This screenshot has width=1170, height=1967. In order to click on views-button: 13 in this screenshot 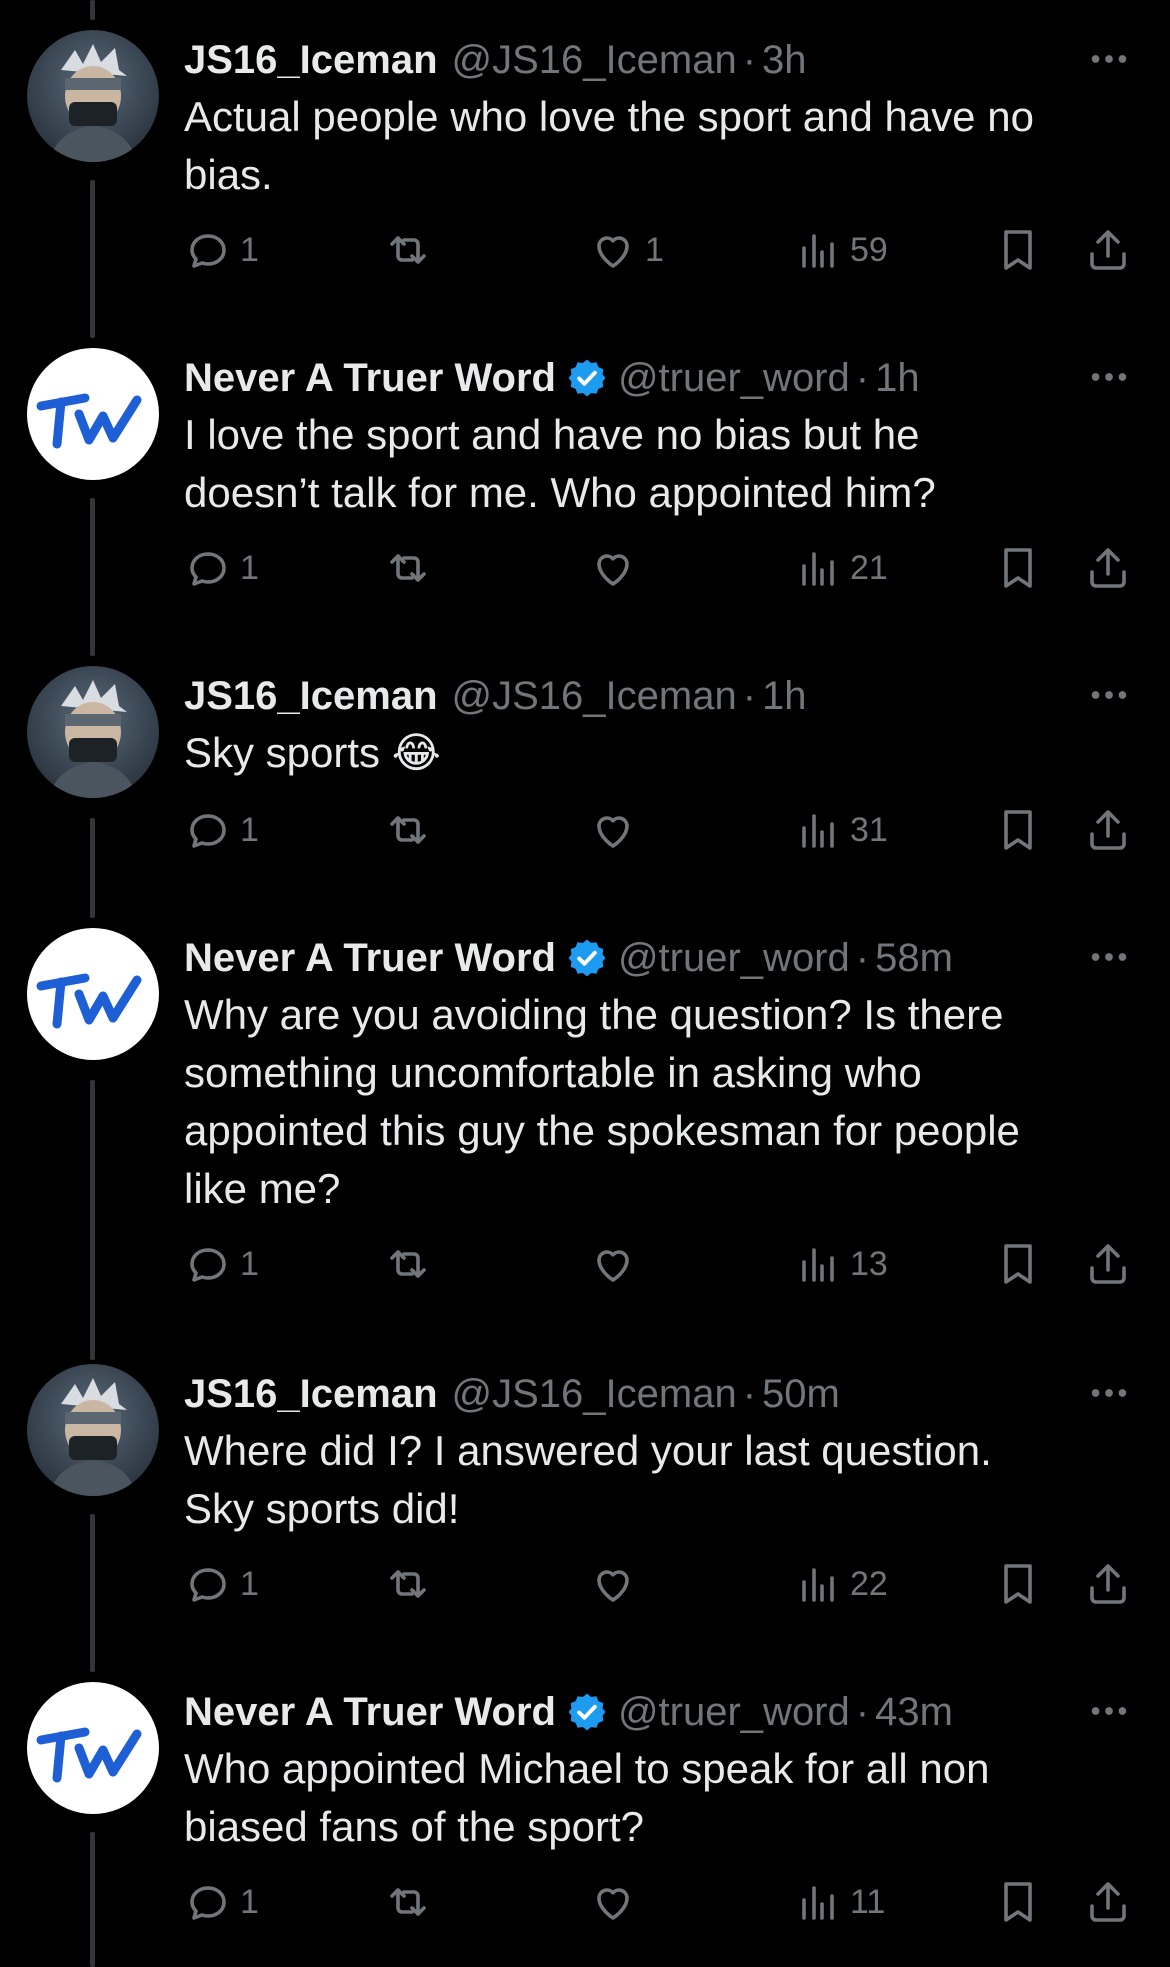, I will do `click(841, 1264)`.